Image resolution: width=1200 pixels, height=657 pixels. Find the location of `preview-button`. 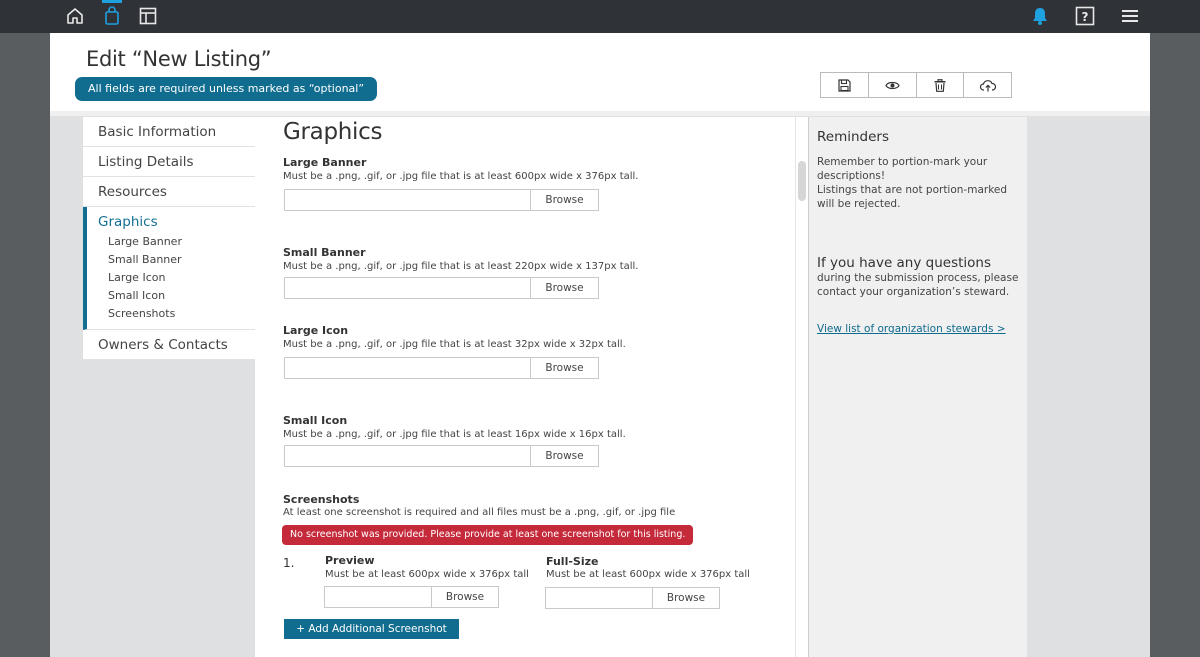

preview-button is located at coordinates (893, 85).